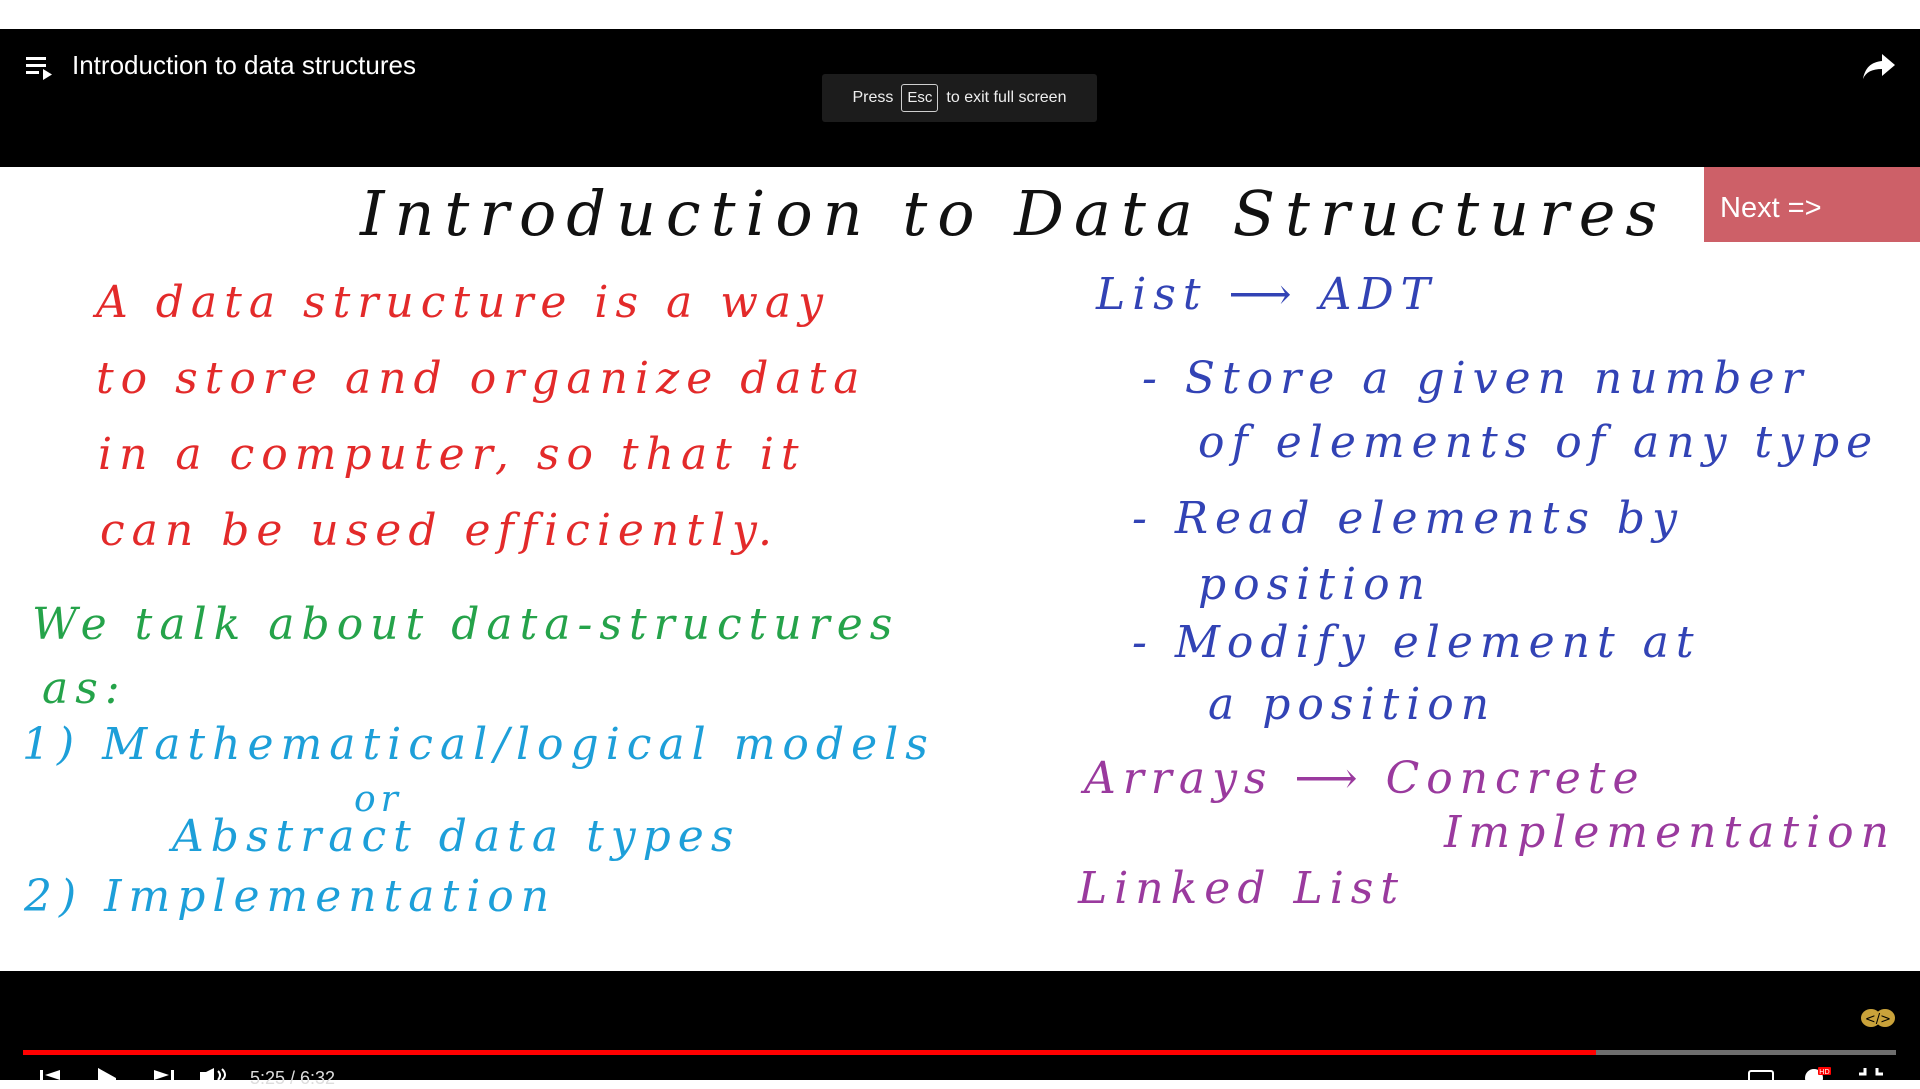 The width and height of the screenshot is (1920, 1089). Describe the element at coordinates (466, 624) in the screenshot. I see `talk-line: We talk about data-structures` at that location.